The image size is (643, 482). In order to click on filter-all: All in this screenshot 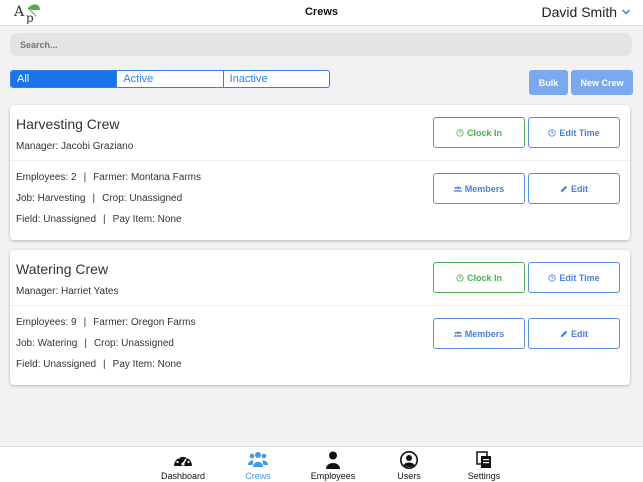, I will do `click(64, 79)`.